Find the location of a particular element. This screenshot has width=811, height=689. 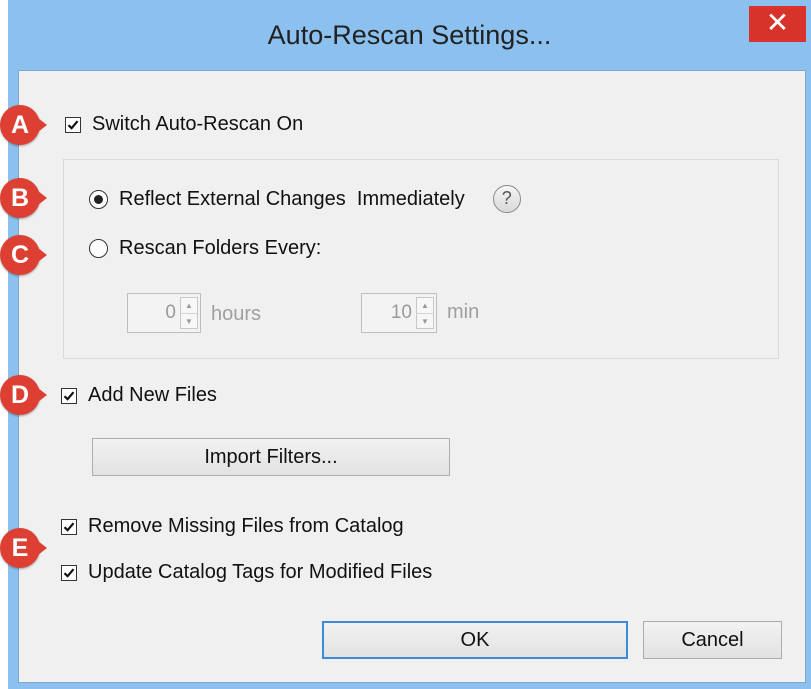

ok-button: OK is located at coordinates (475, 640).